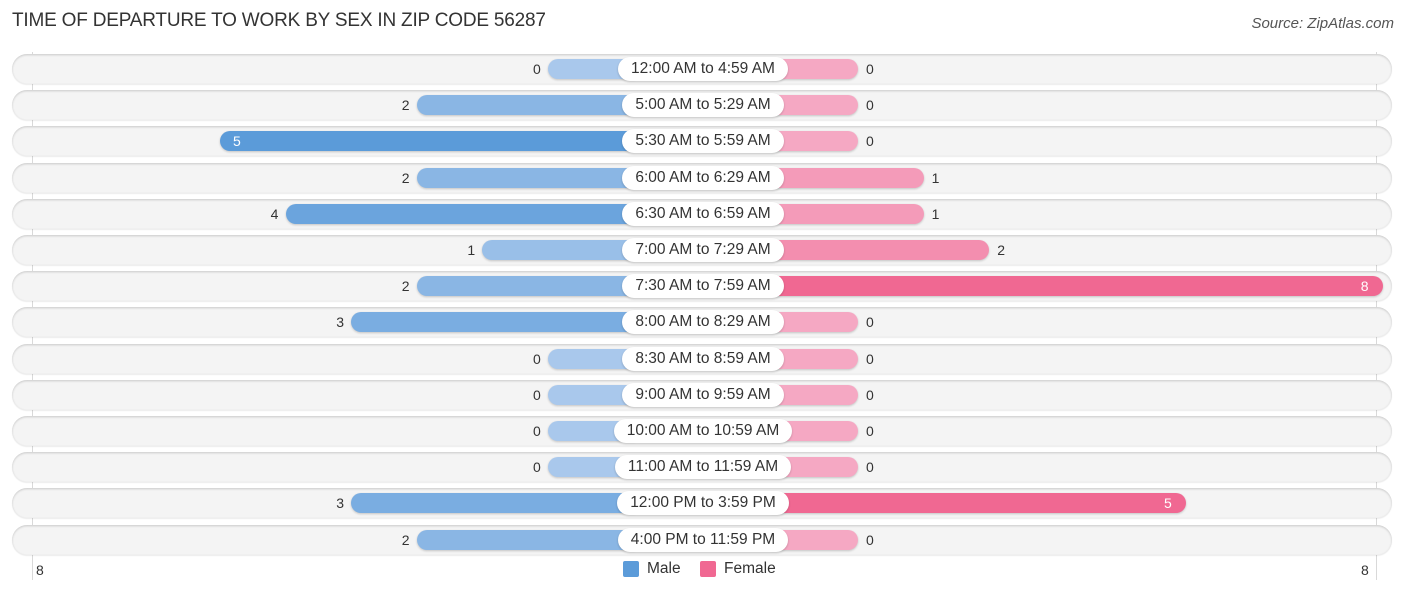  What do you see at coordinates (1364, 286) in the screenshot?
I see `value-label-female: 8` at bounding box center [1364, 286].